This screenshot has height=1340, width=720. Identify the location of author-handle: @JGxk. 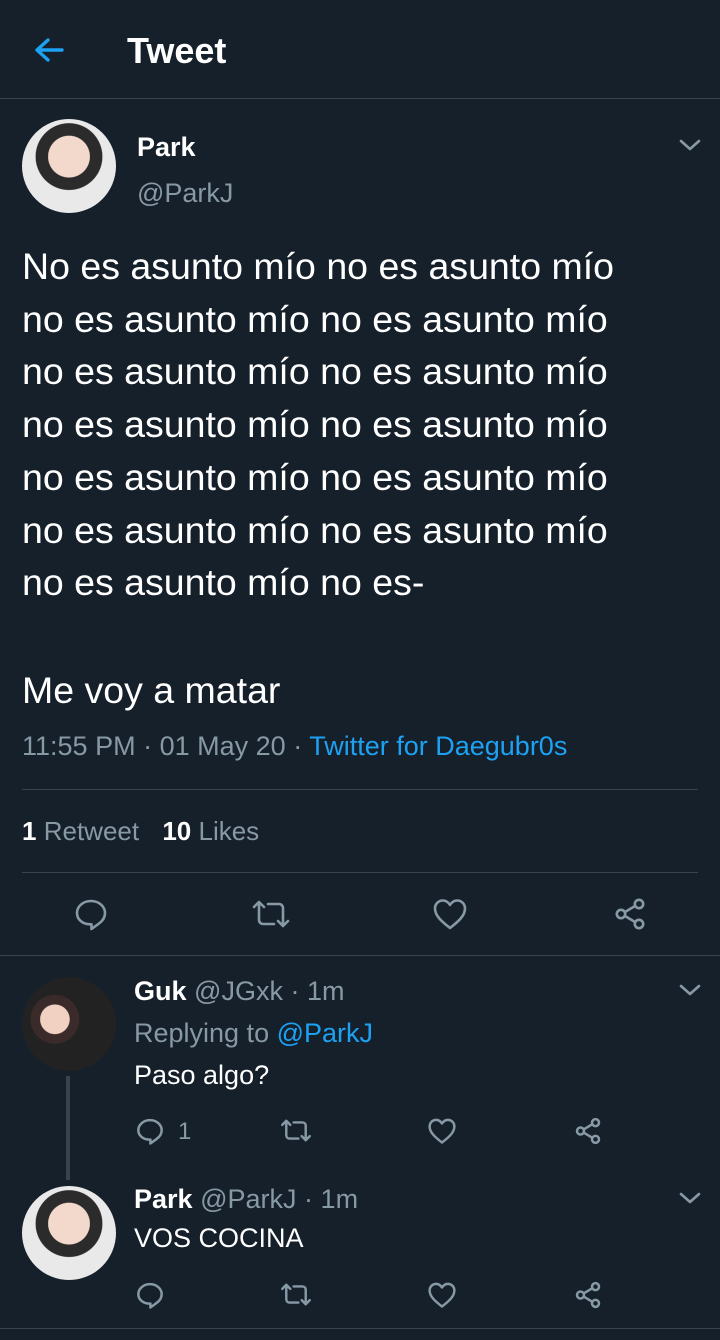
(238, 991).